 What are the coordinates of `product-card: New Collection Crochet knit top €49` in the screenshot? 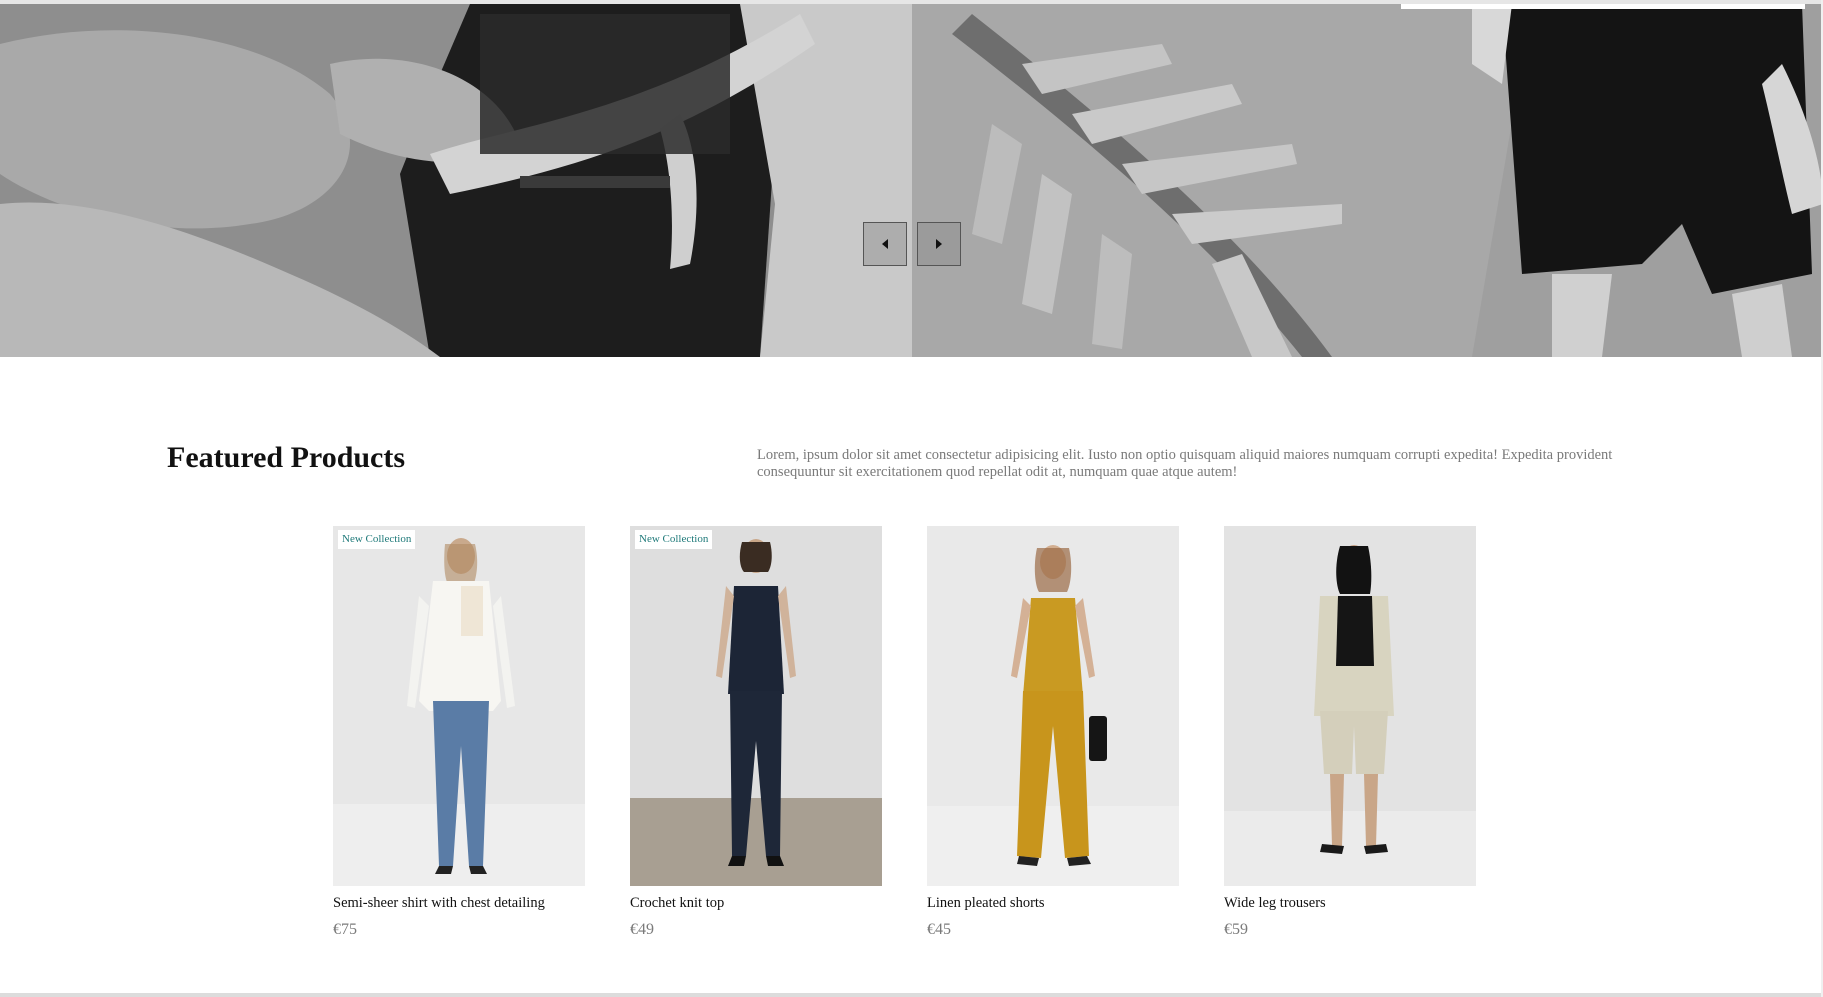 It's located at (756, 732).